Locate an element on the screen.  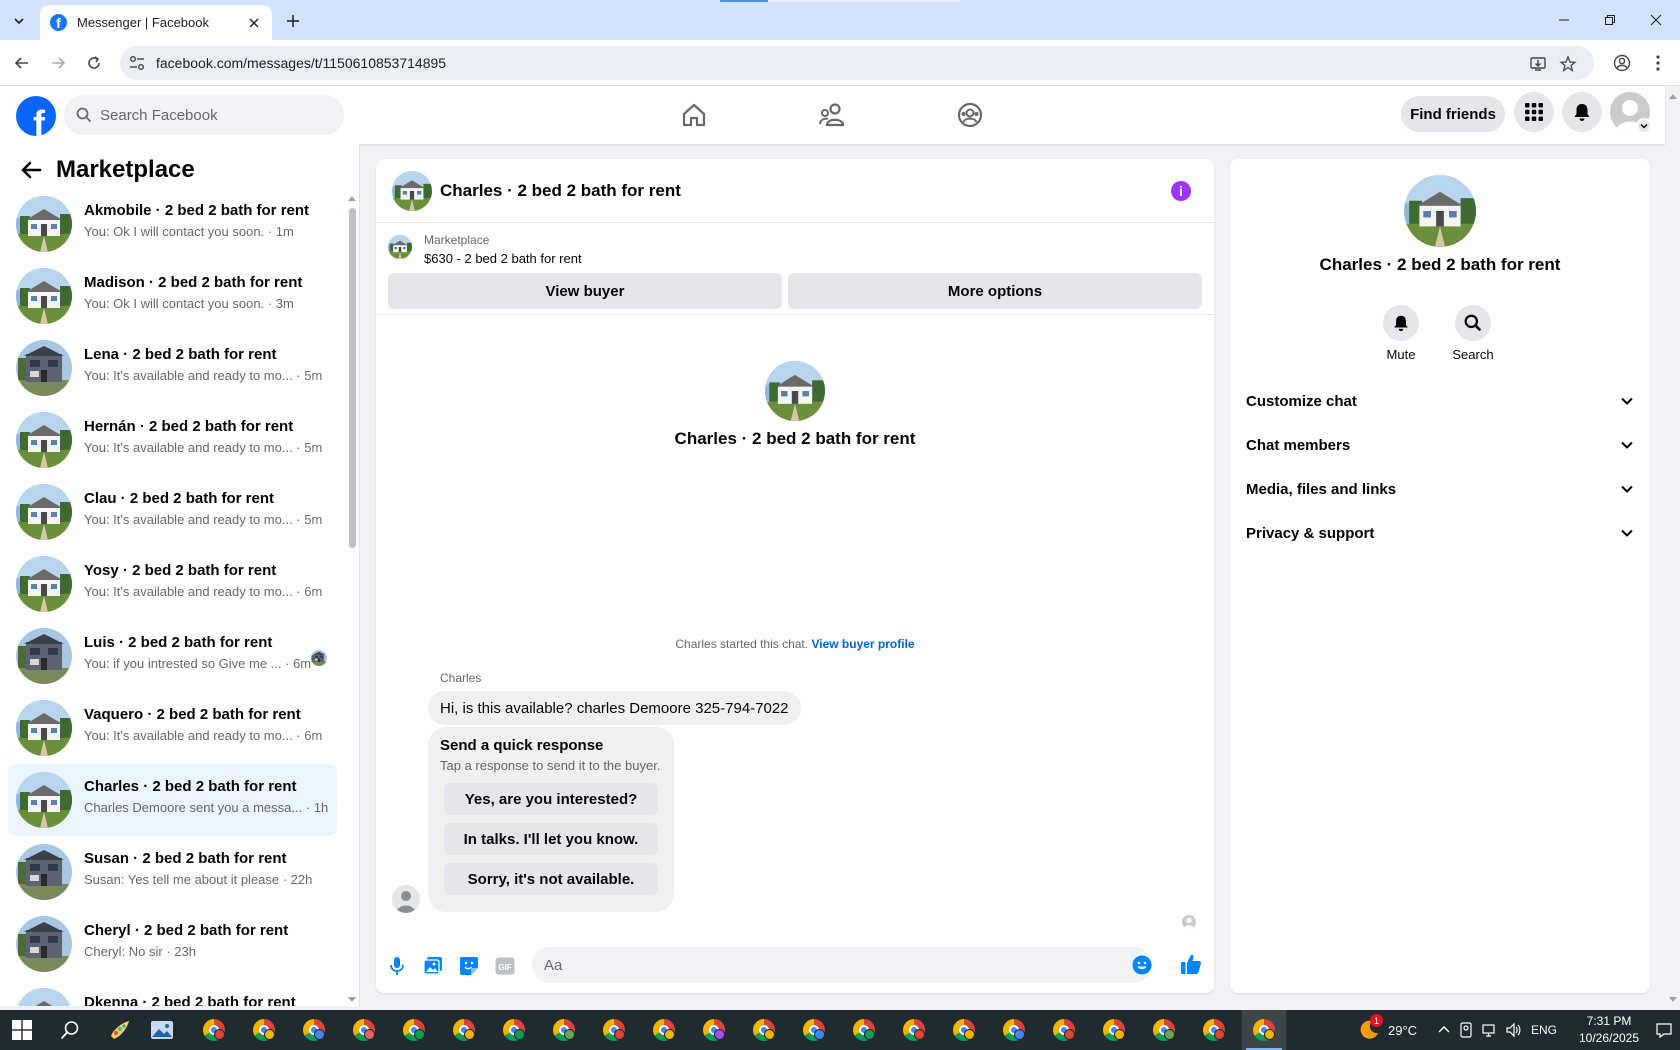
search-action: Search is located at coordinates (1473, 333).